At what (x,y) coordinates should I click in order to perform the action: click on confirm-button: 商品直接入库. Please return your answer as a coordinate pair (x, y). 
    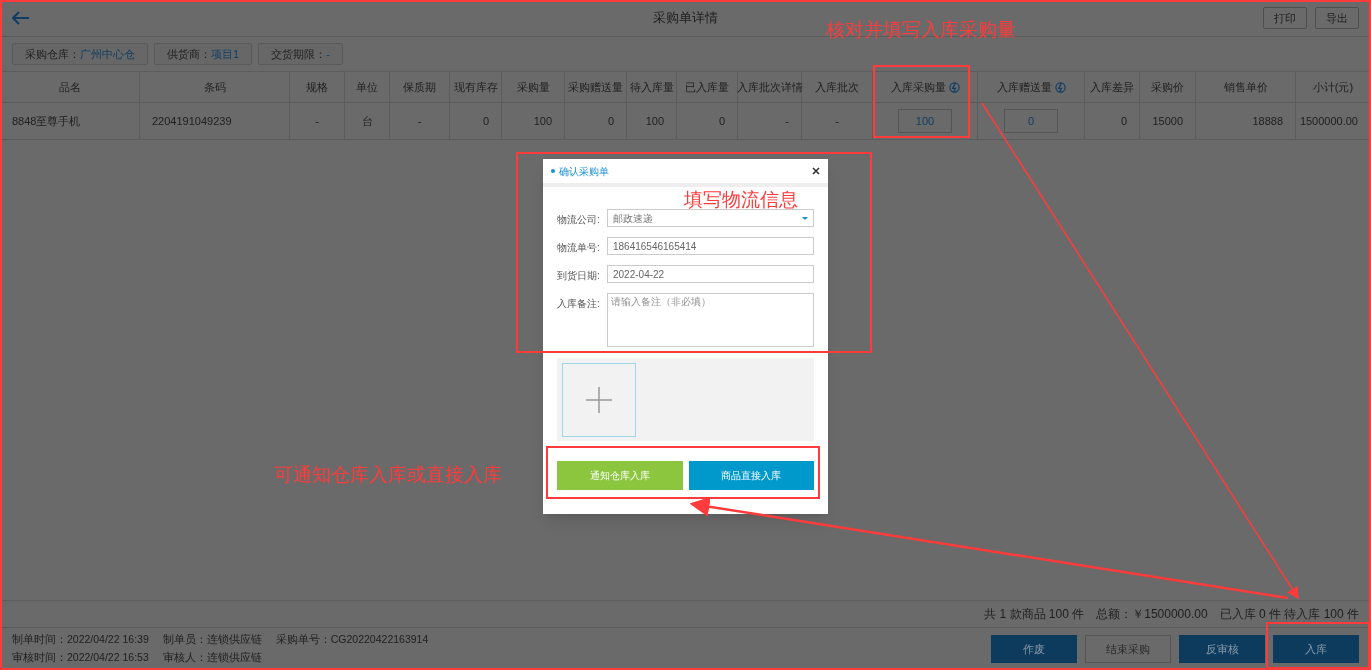
    Looking at the image, I should click on (751, 475).